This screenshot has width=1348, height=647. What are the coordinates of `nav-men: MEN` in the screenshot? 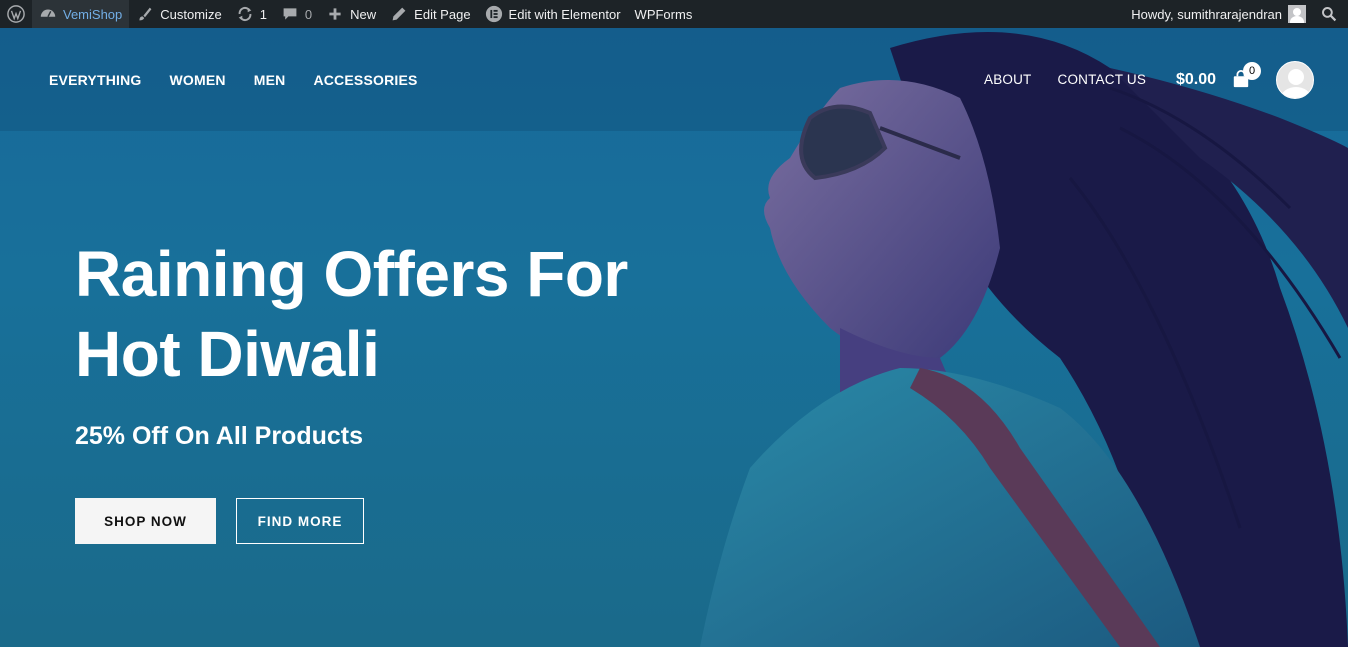 It's located at (270, 80).